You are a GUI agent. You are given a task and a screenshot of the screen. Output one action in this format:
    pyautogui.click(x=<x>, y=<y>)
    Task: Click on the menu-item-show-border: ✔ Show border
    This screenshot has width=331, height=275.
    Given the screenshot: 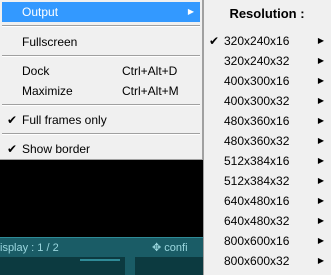 What is the action you would take?
    pyautogui.click(x=101, y=149)
    